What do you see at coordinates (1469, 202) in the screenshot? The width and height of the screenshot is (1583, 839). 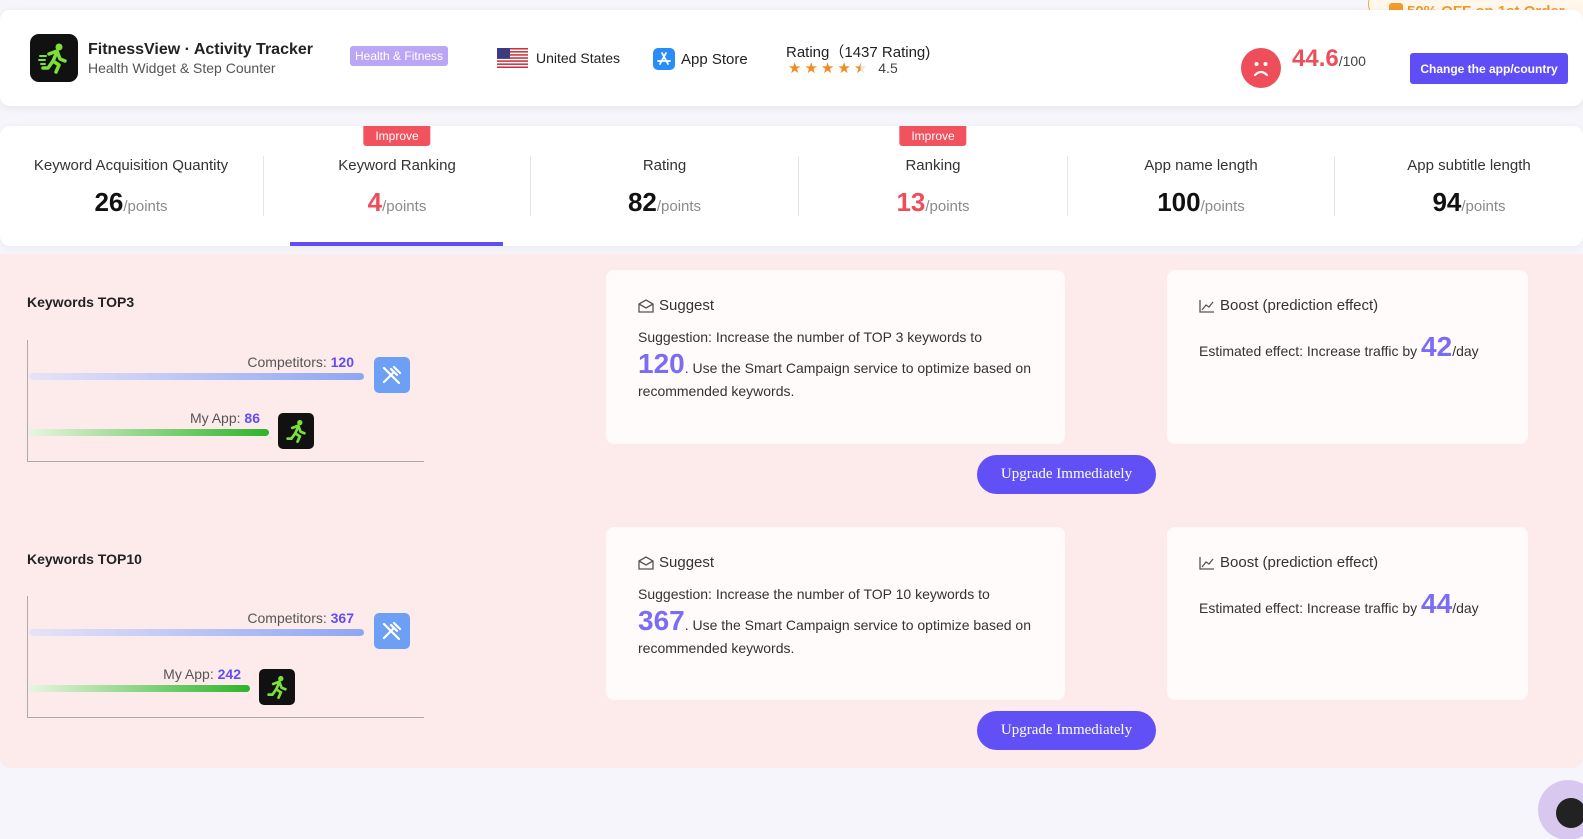 I see `metric-value: 94/points` at bounding box center [1469, 202].